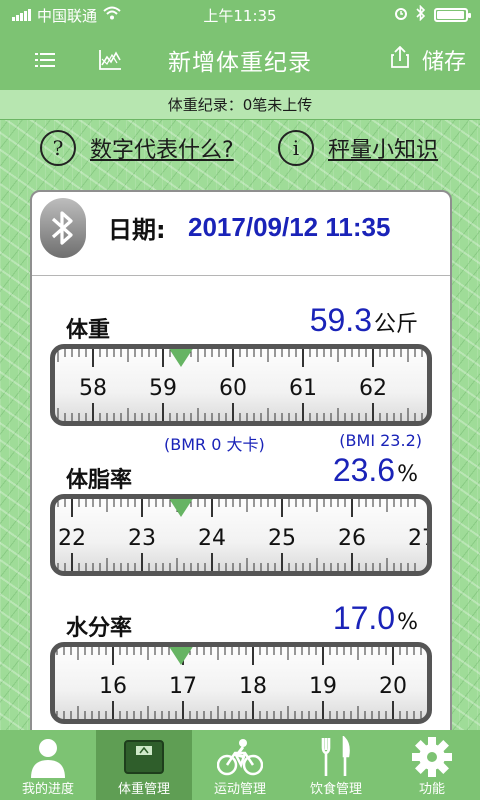  I want to click on tab-label: 饮食管理, so click(336, 787).